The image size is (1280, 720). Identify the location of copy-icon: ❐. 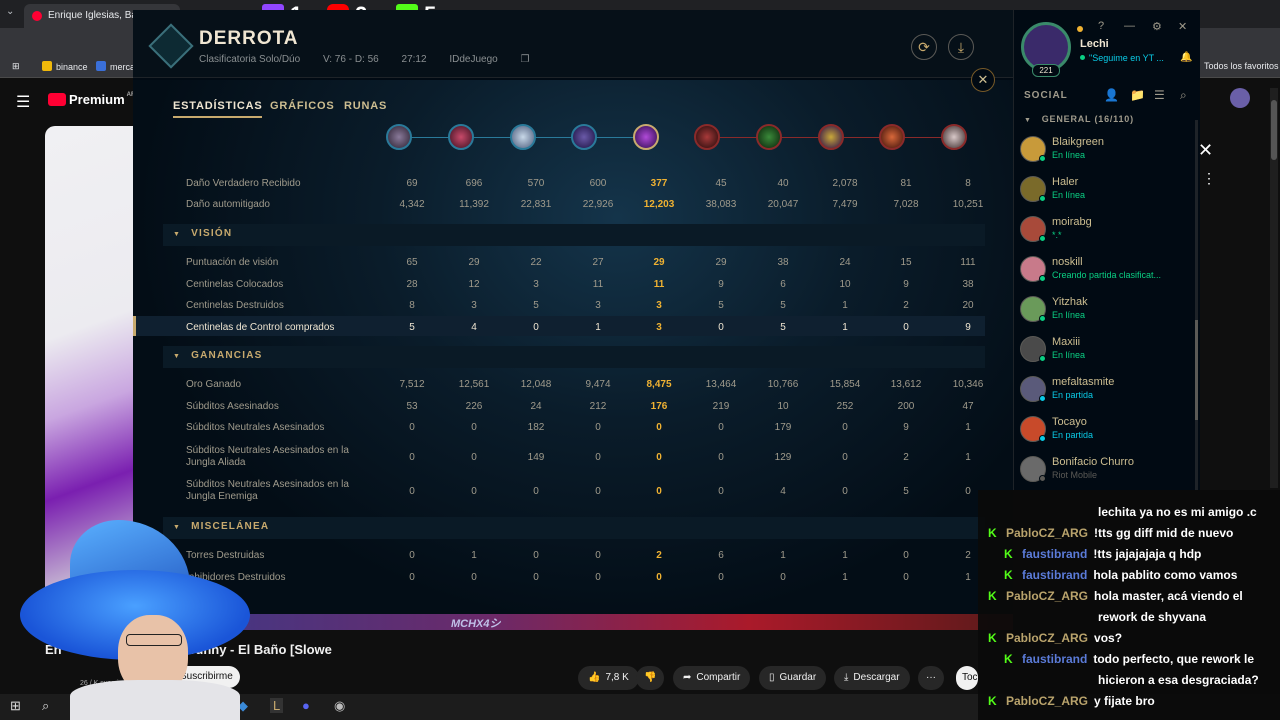
(524, 59).